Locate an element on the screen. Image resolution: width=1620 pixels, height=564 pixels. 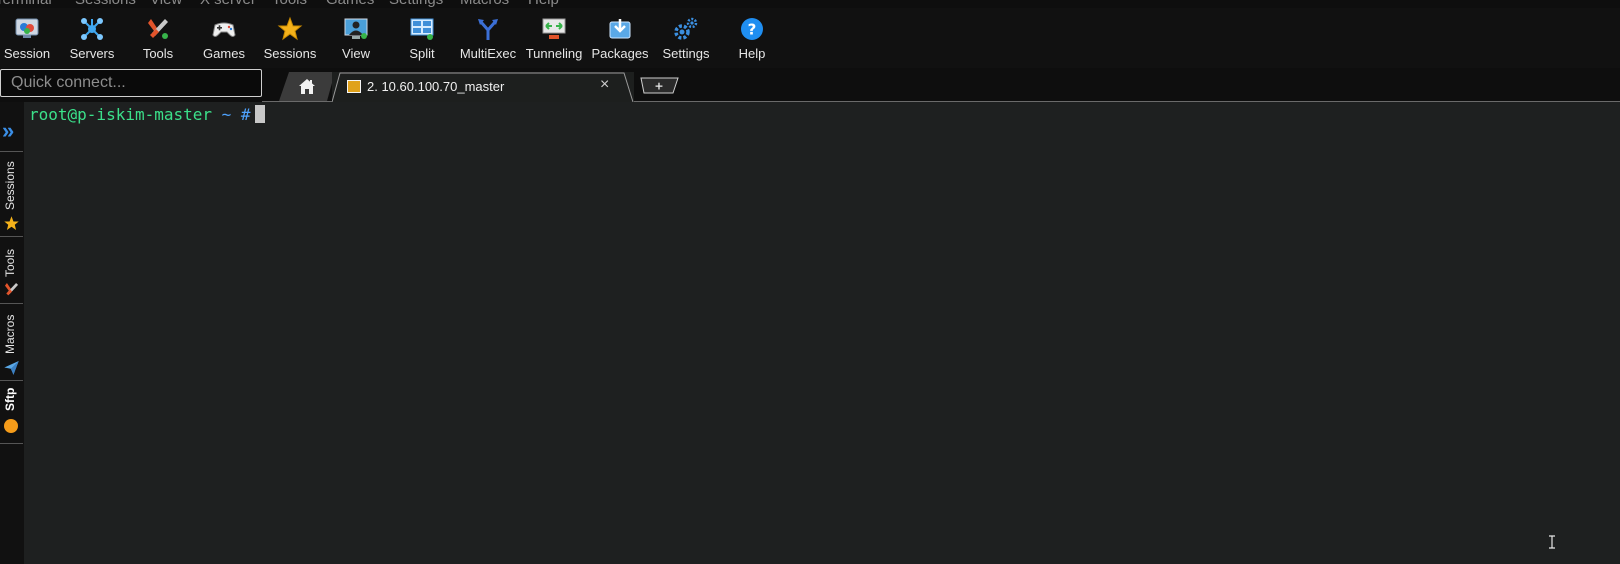
tab-title: 2. 10.60.100.70_master is located at coordinates (436, 86).